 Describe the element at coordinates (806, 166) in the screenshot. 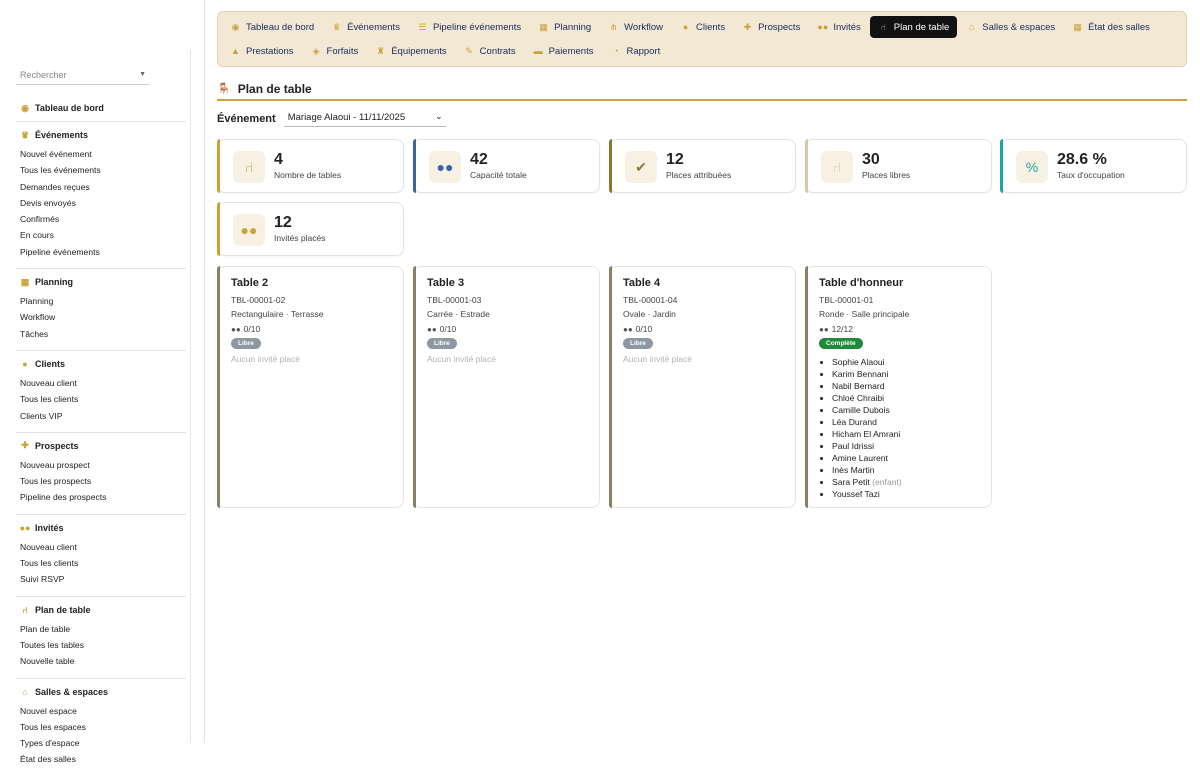

I see `stat-accent-bar` at that location.